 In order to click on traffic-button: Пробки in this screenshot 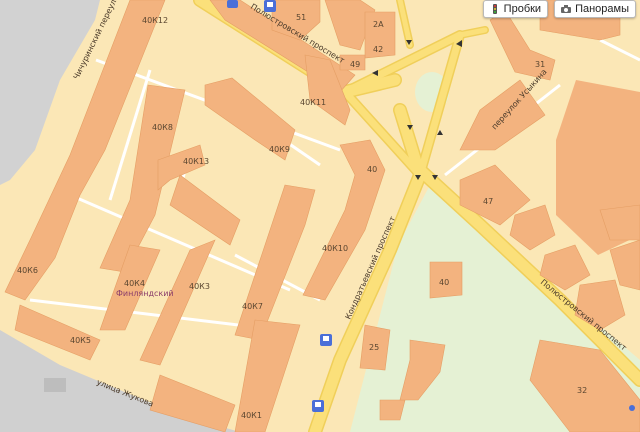, I will do `click(515, 9)`.